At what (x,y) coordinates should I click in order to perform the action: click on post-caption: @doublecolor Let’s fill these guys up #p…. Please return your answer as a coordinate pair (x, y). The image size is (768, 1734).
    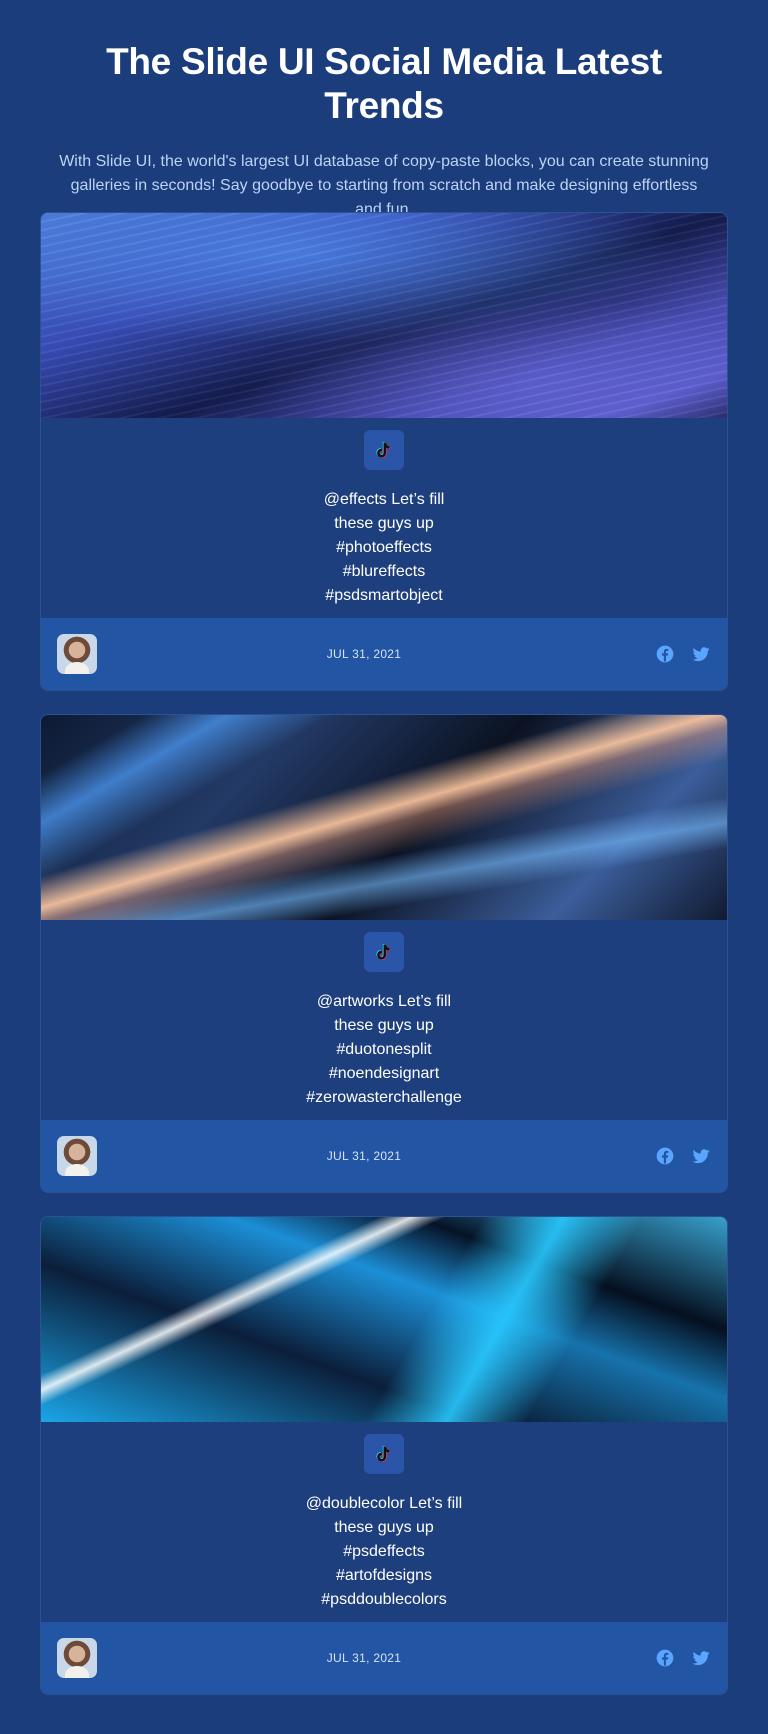
    Looking at the image, I should click on (384, 1552).